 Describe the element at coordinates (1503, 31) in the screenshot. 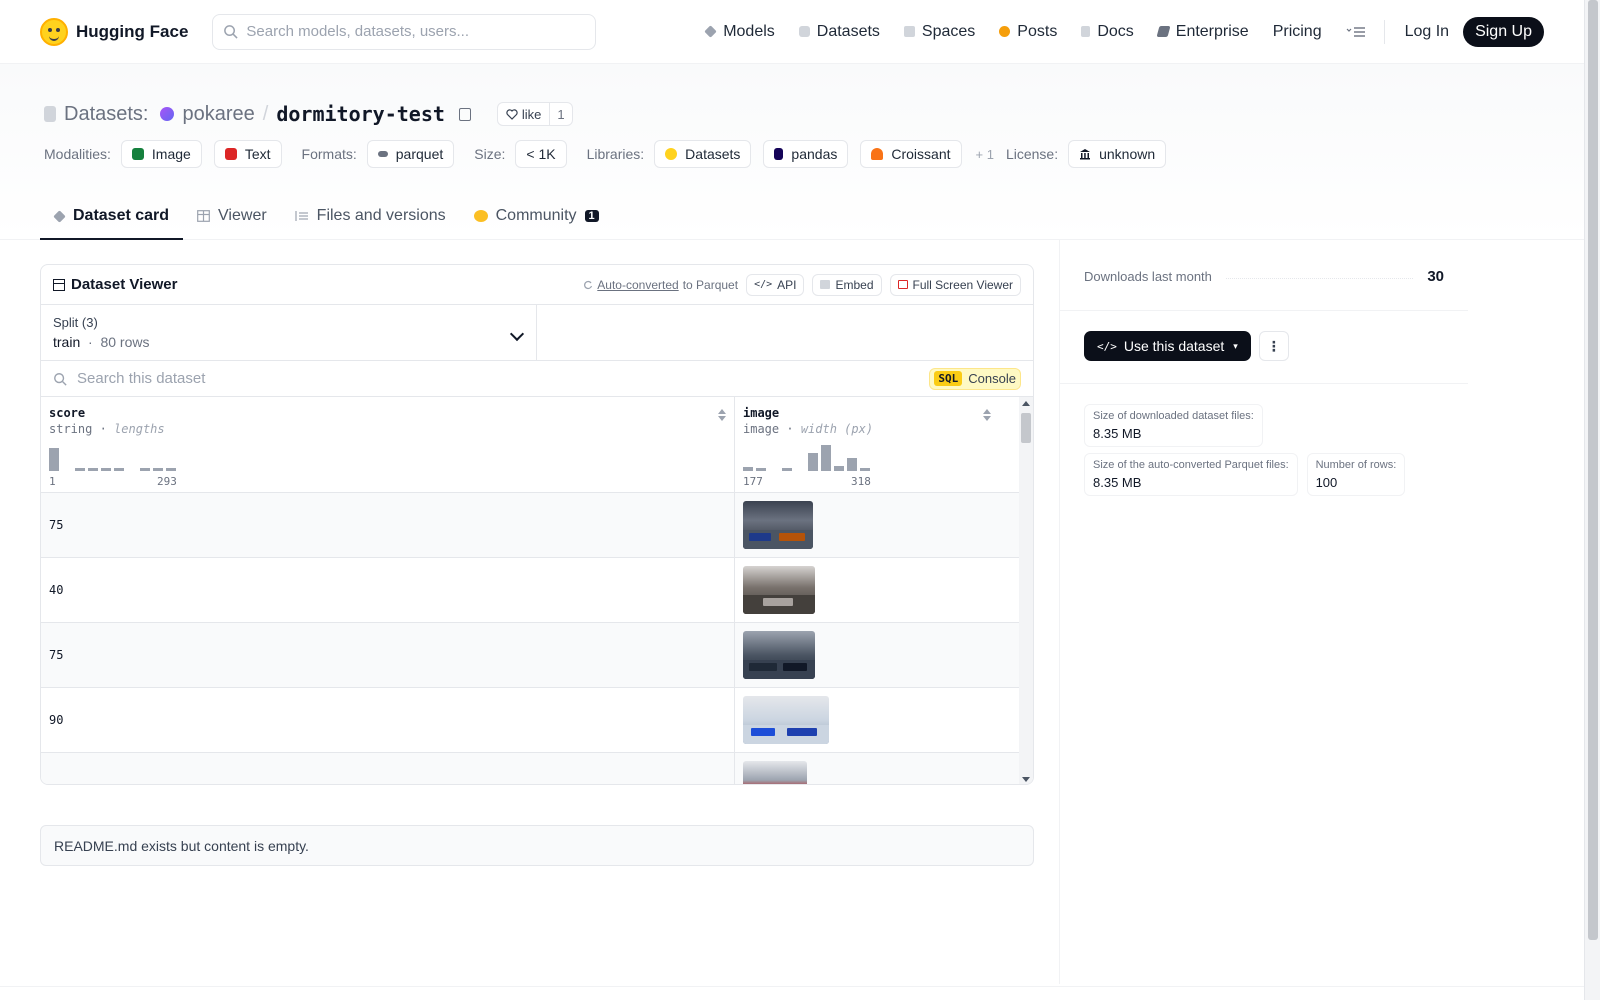

I see `signup-button: Sign Up` at that location.